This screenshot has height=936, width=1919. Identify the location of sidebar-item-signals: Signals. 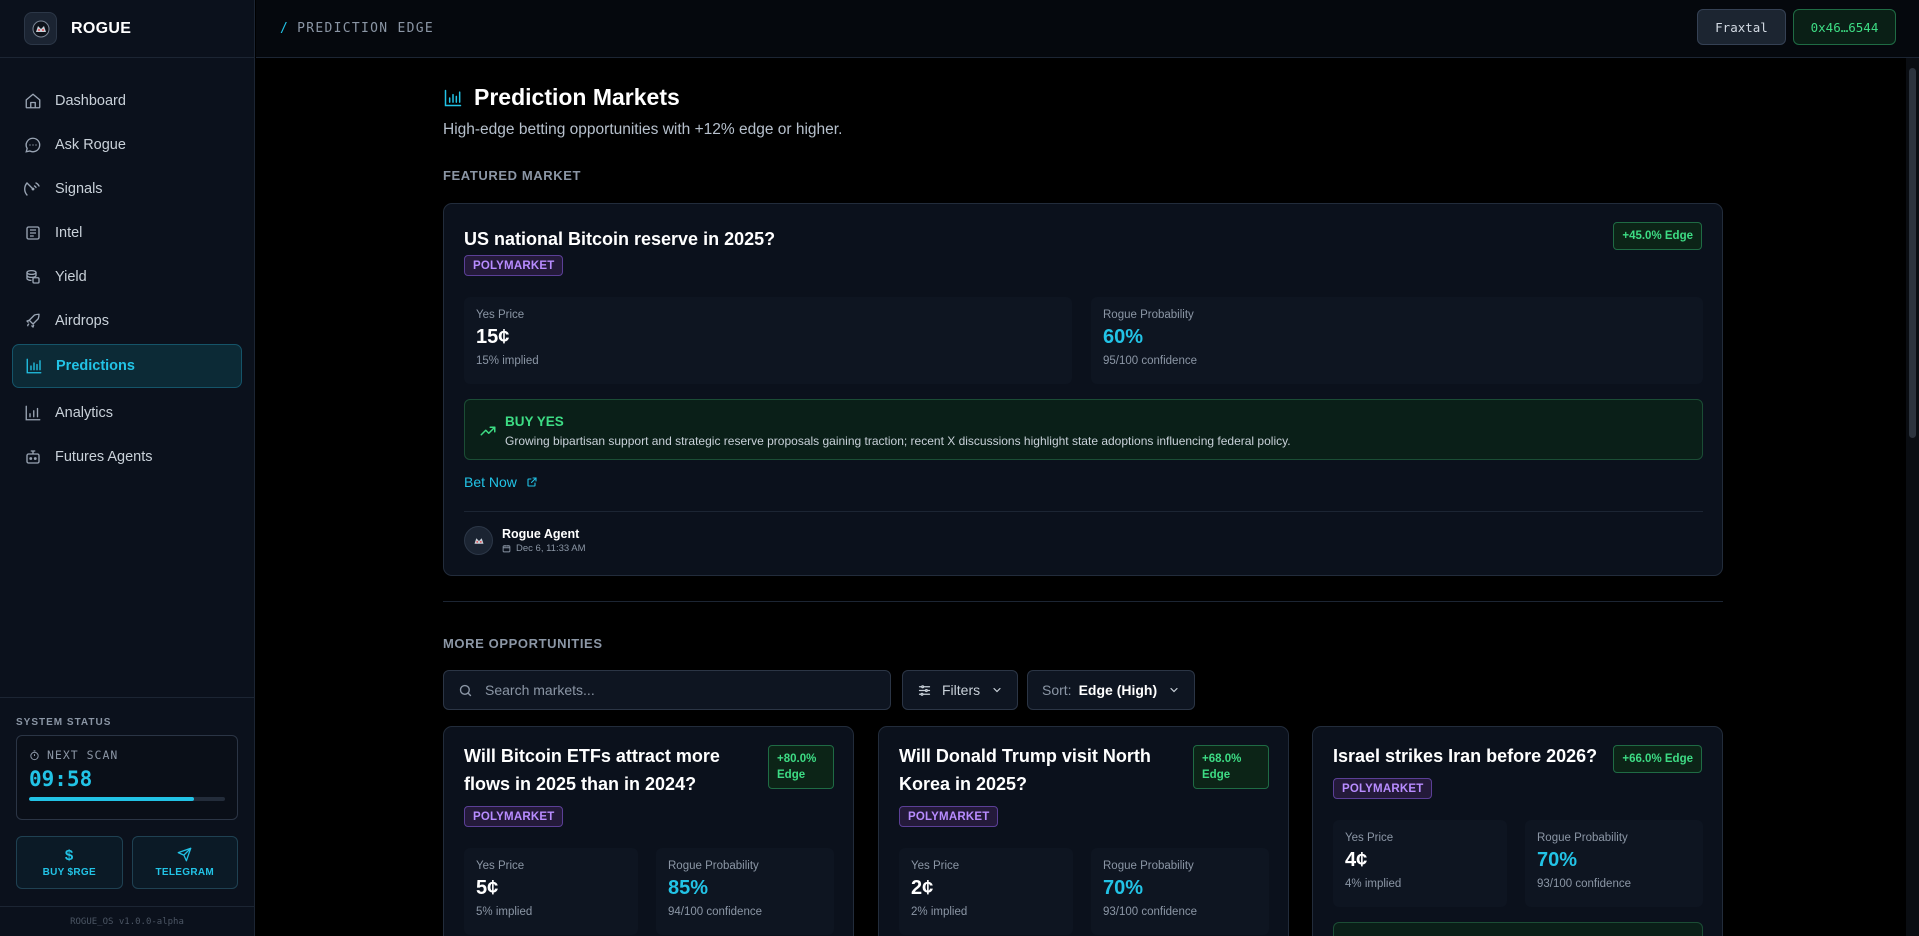
(127, 189).